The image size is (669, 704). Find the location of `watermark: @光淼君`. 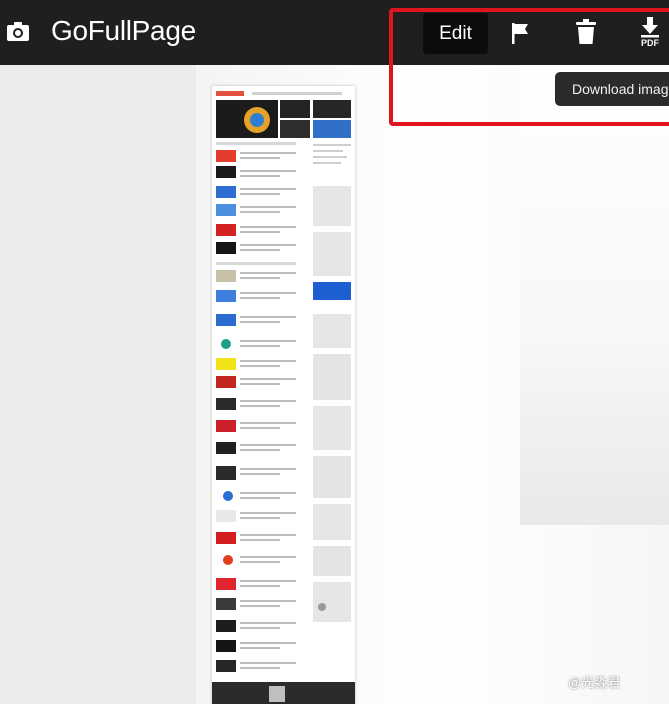

watermark: @光淼君 is located at coordinates (594, 682).